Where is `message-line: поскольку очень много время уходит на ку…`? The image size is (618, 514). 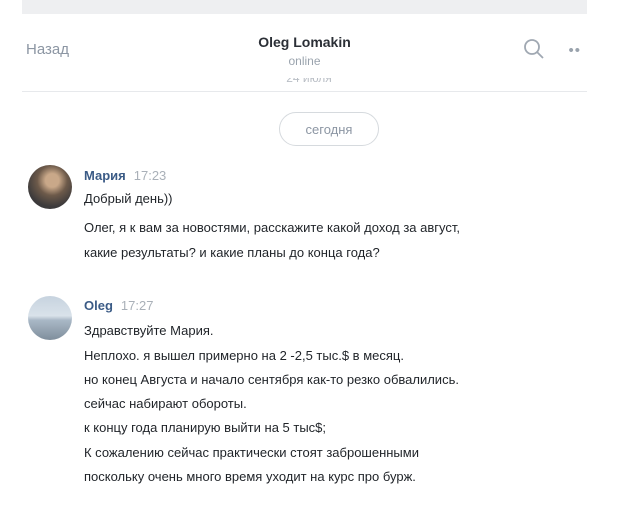
message-line: поскольку очень много время уходит на ку… is located at coordinates (250, 476).